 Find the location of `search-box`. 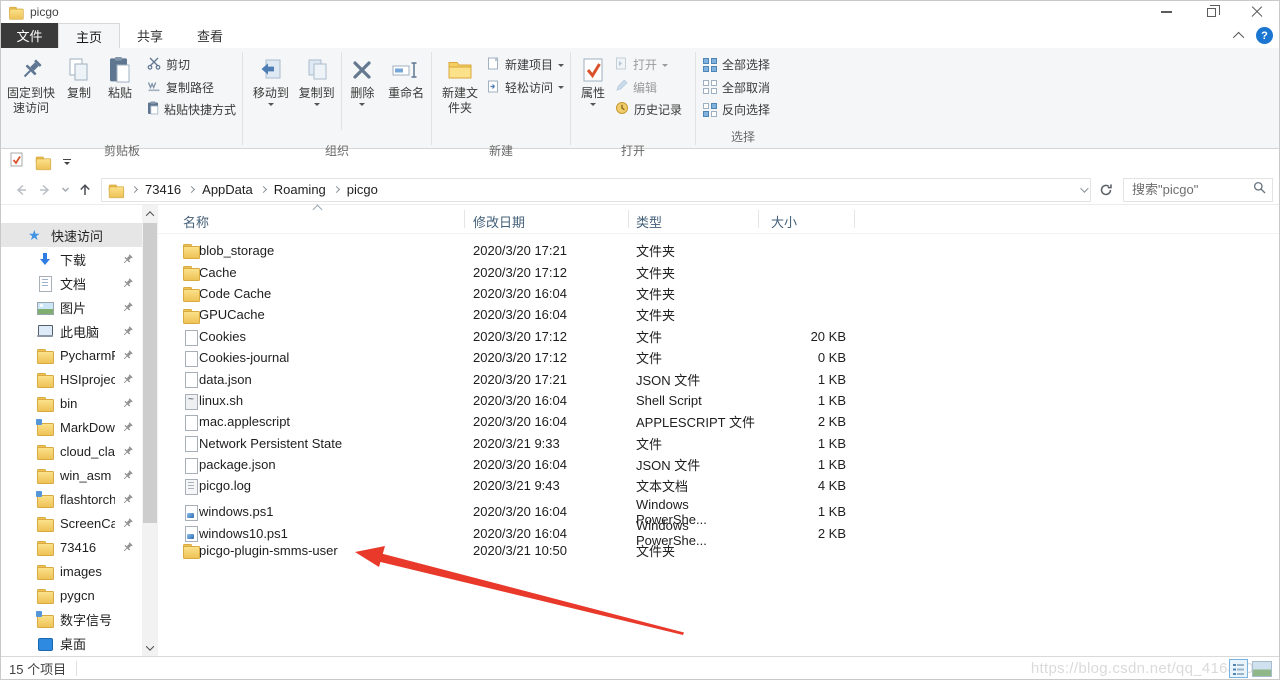

search-box is located at coordinates (1198, 189).